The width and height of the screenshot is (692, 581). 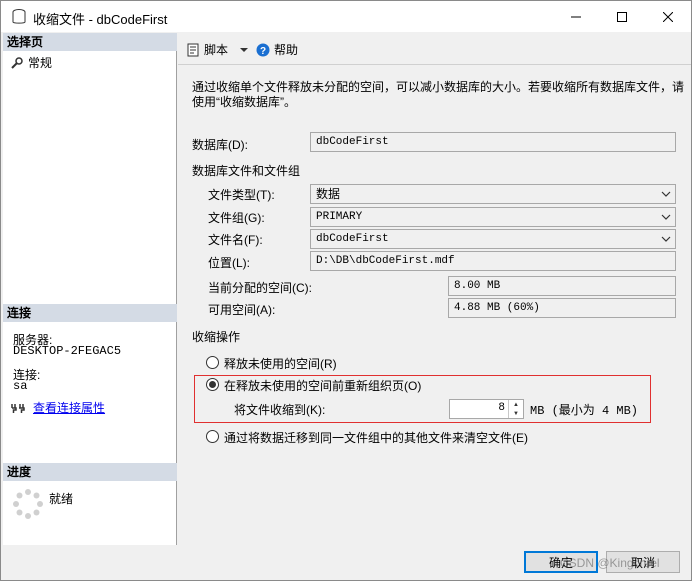 What do you see at coordinates (20, 386) in the screenshot?
I see `connection-value: sa` at bounding box center [20, 386].